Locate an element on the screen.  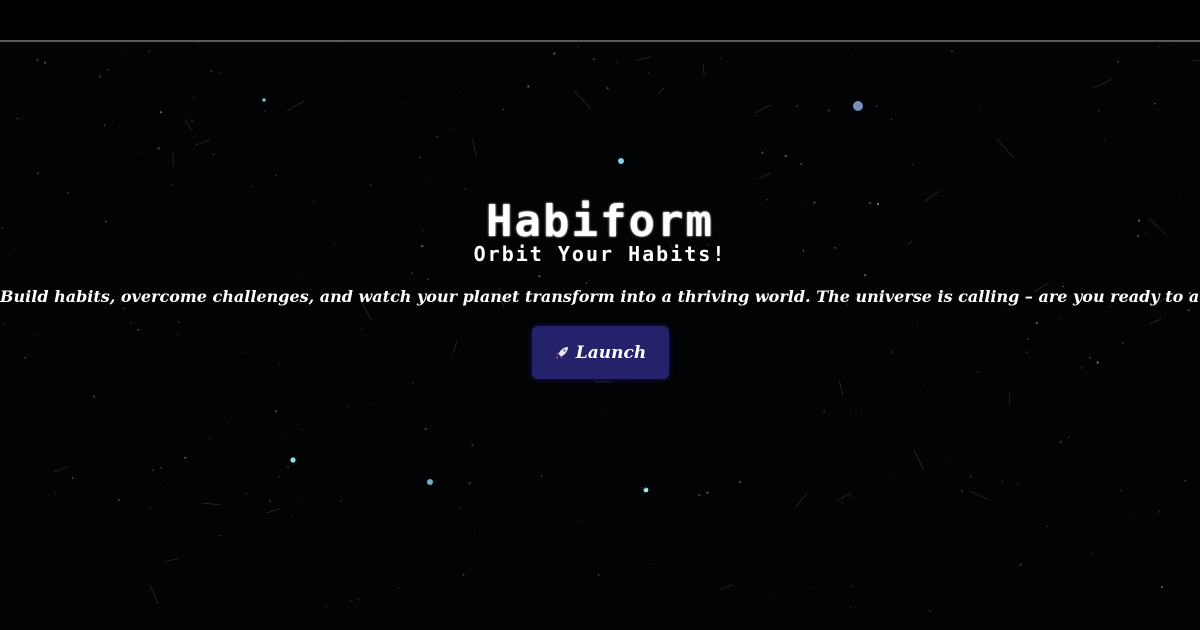
app-title: Habiform is located at coordinates (600, 221).